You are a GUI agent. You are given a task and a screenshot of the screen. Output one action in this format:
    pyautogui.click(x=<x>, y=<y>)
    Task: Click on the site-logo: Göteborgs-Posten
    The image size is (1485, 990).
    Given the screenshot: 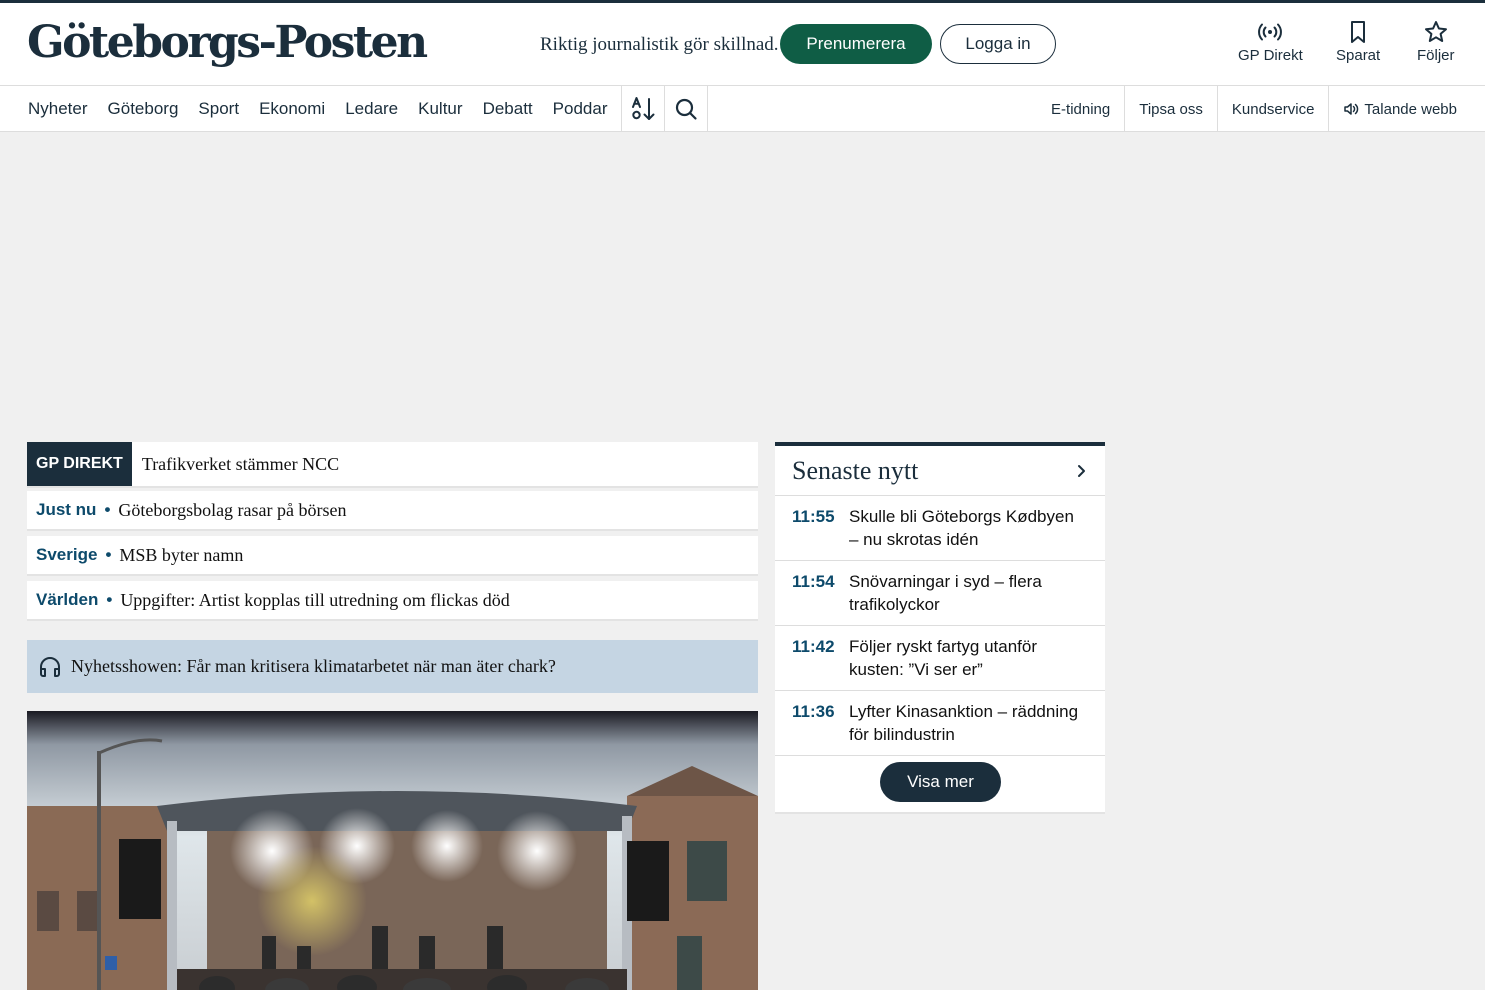 What is the action you would take?
    pyautogui.click(x=227, y=43)
    